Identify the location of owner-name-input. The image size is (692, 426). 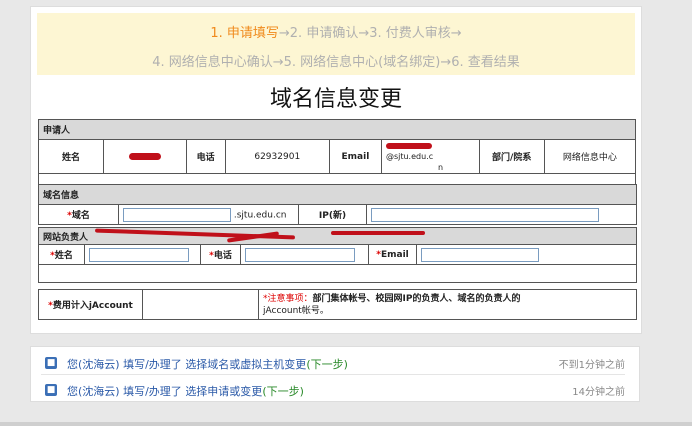
(139, 254).